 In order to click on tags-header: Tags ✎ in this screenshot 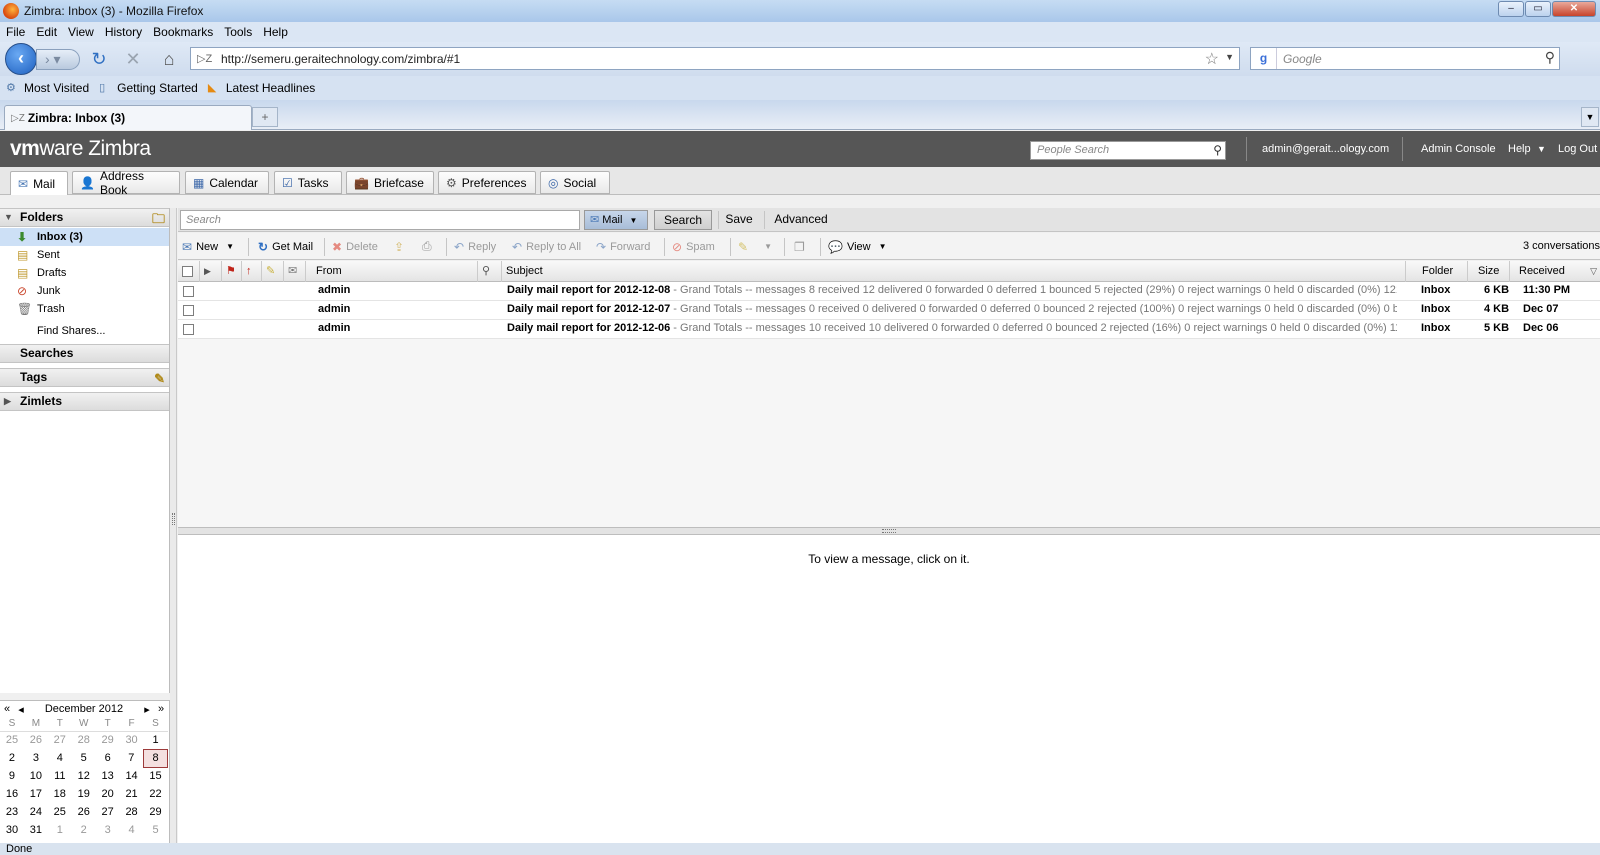, I will do `click(84, 377)`.